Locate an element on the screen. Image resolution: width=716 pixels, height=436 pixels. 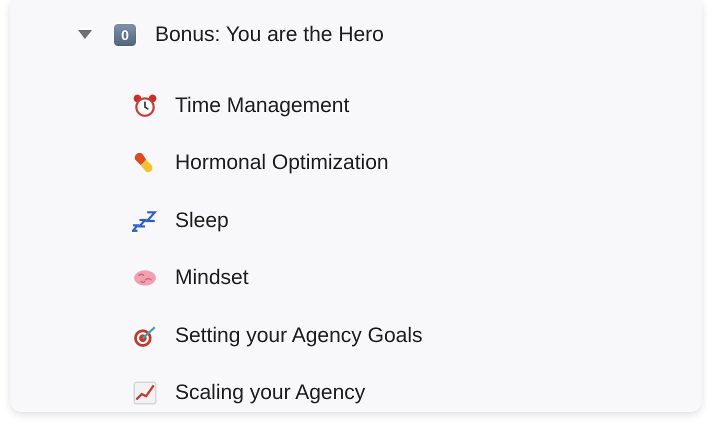
keycap-icon: 0 is located at coordinates (125, 35).